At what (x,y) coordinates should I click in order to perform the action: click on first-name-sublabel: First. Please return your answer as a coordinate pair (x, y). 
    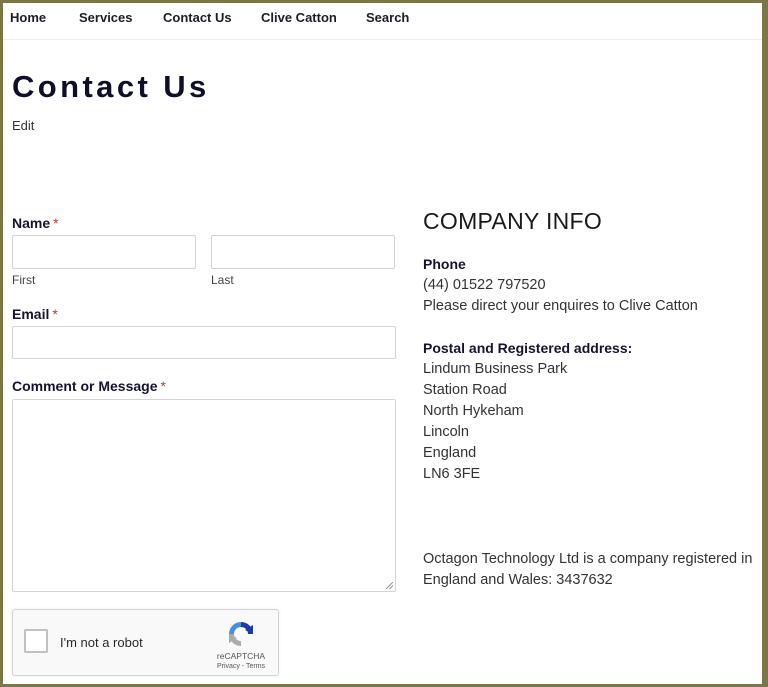
    Looking at the image, I should click on (24, 280).